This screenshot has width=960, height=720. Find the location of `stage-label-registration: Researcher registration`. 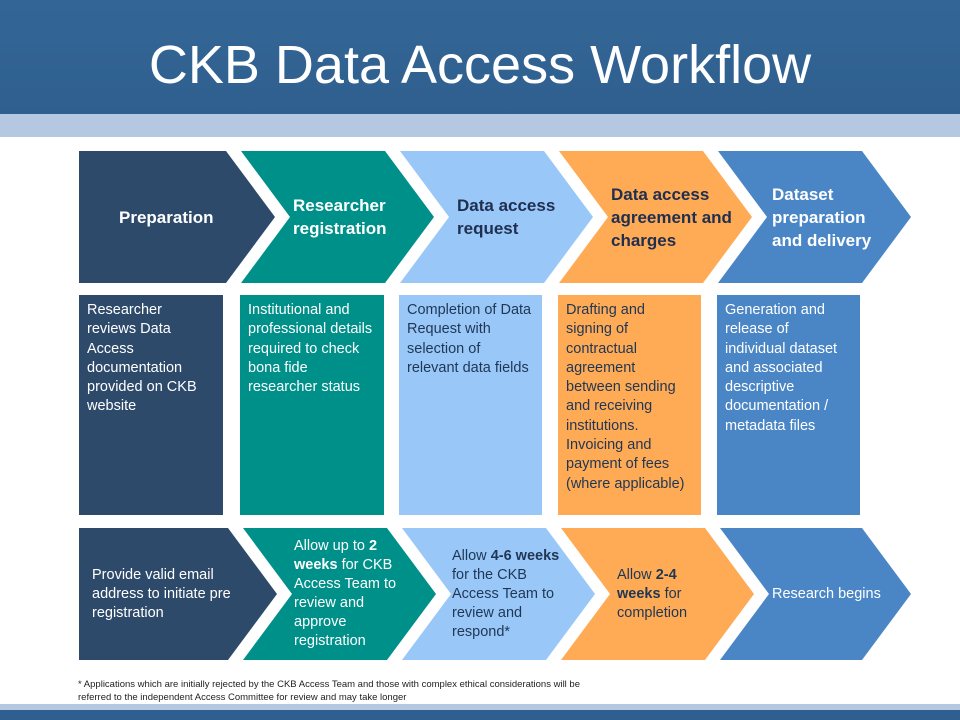

stage-label-registration: Researcher registration is located at coordinates (340, 217).